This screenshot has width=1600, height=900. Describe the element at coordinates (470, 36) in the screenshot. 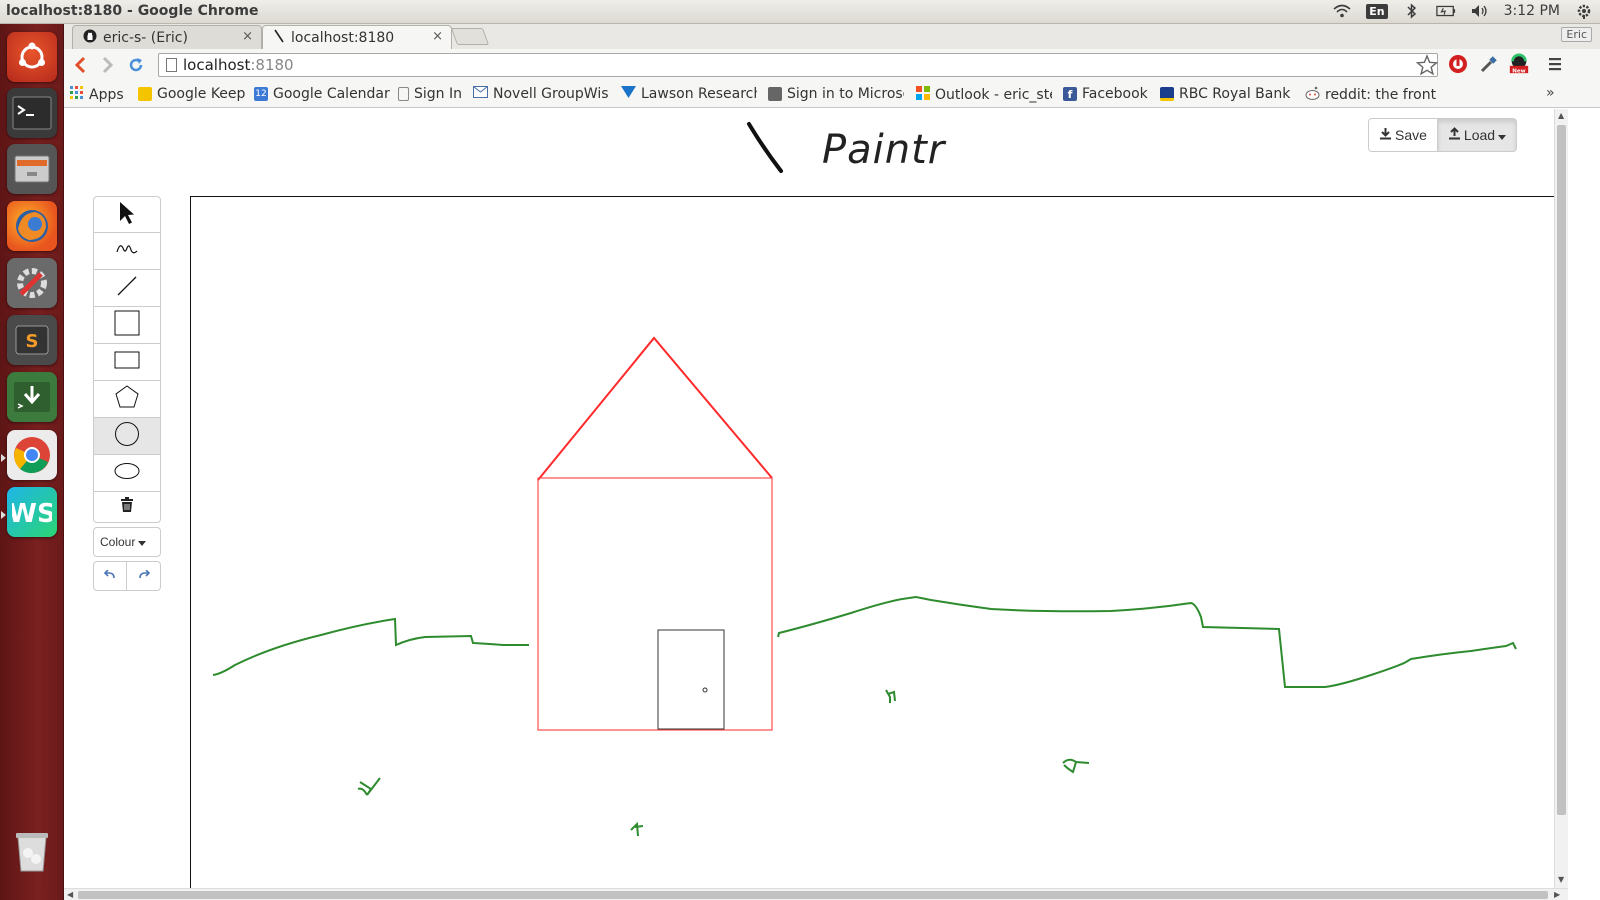

I see `new-tab-button` at that location.